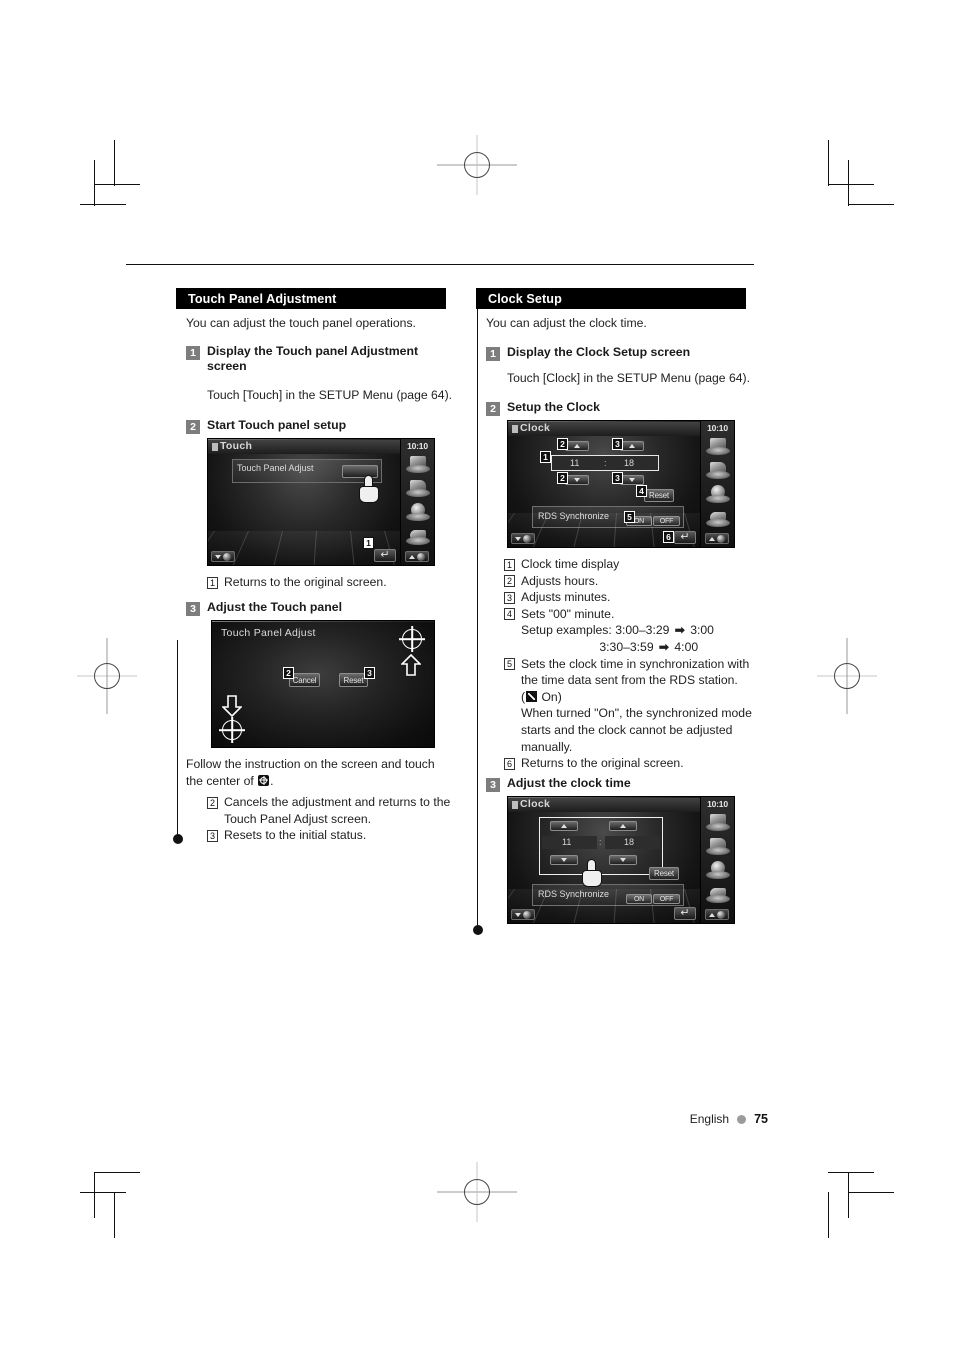 The width and height of the screenshot is (954, 1350). What do you see at coordinates (617, 478) in the screenshot?
I see `marker-minutes-down: 3` at bounding box center [617, 478].